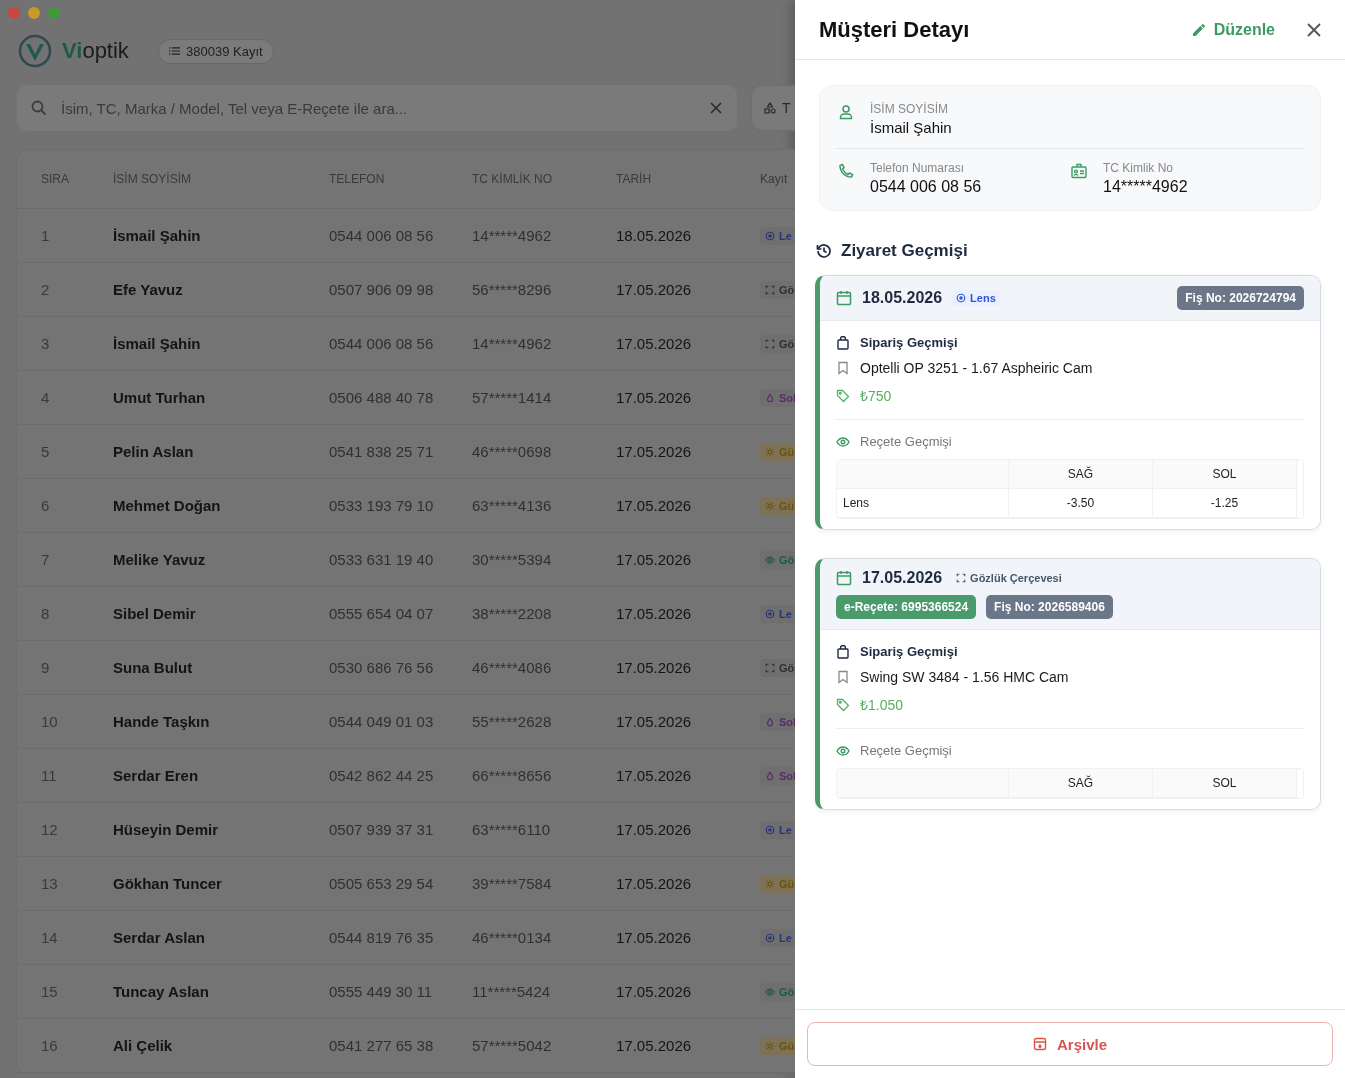  What do you see at coordinates (50, 991) in the screenshot?
I see `table-cell-text: 15` at bounding box center [50, 991].